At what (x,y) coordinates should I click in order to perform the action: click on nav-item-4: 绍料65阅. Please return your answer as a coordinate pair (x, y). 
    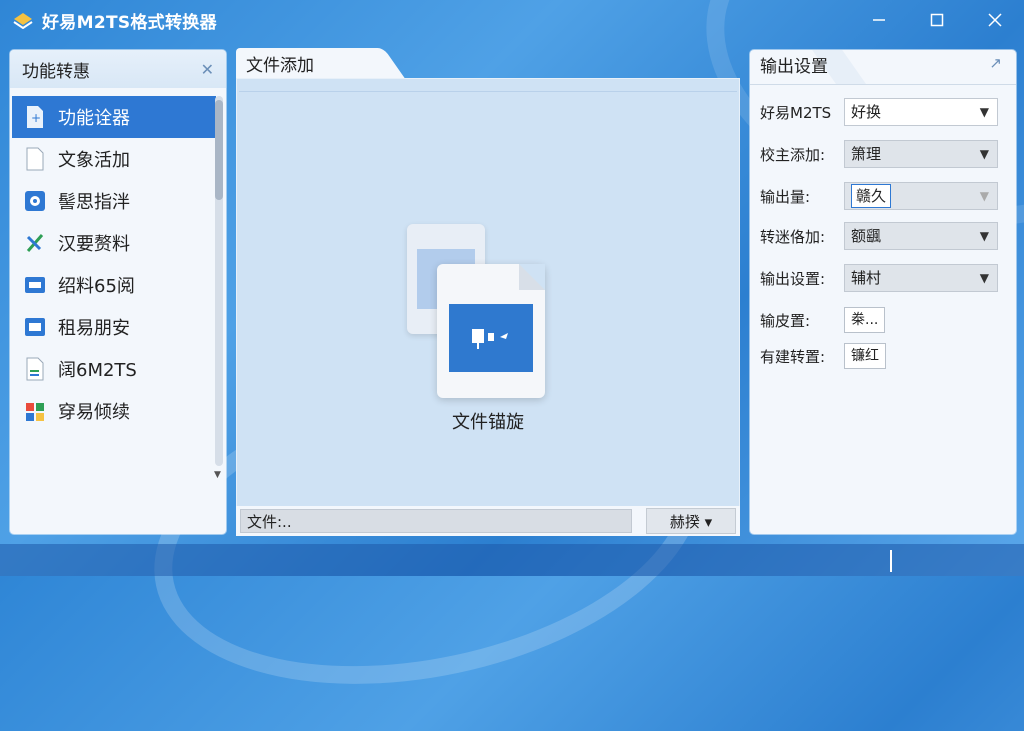
    Looking at the image, I should click on (114, 285).